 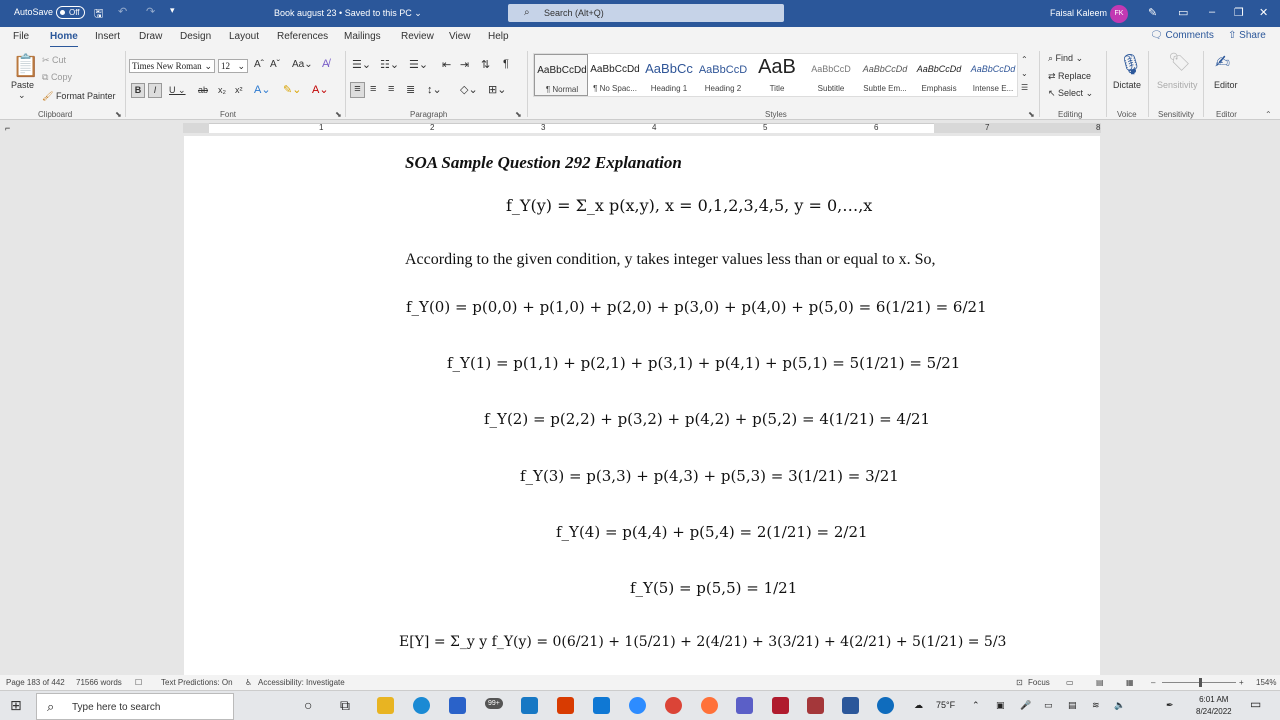 What do you see at coordinates (518, 114) in the screenshot?
I see `paragraph-launcher-icon: ⬊` at bounding box center [518, 114].